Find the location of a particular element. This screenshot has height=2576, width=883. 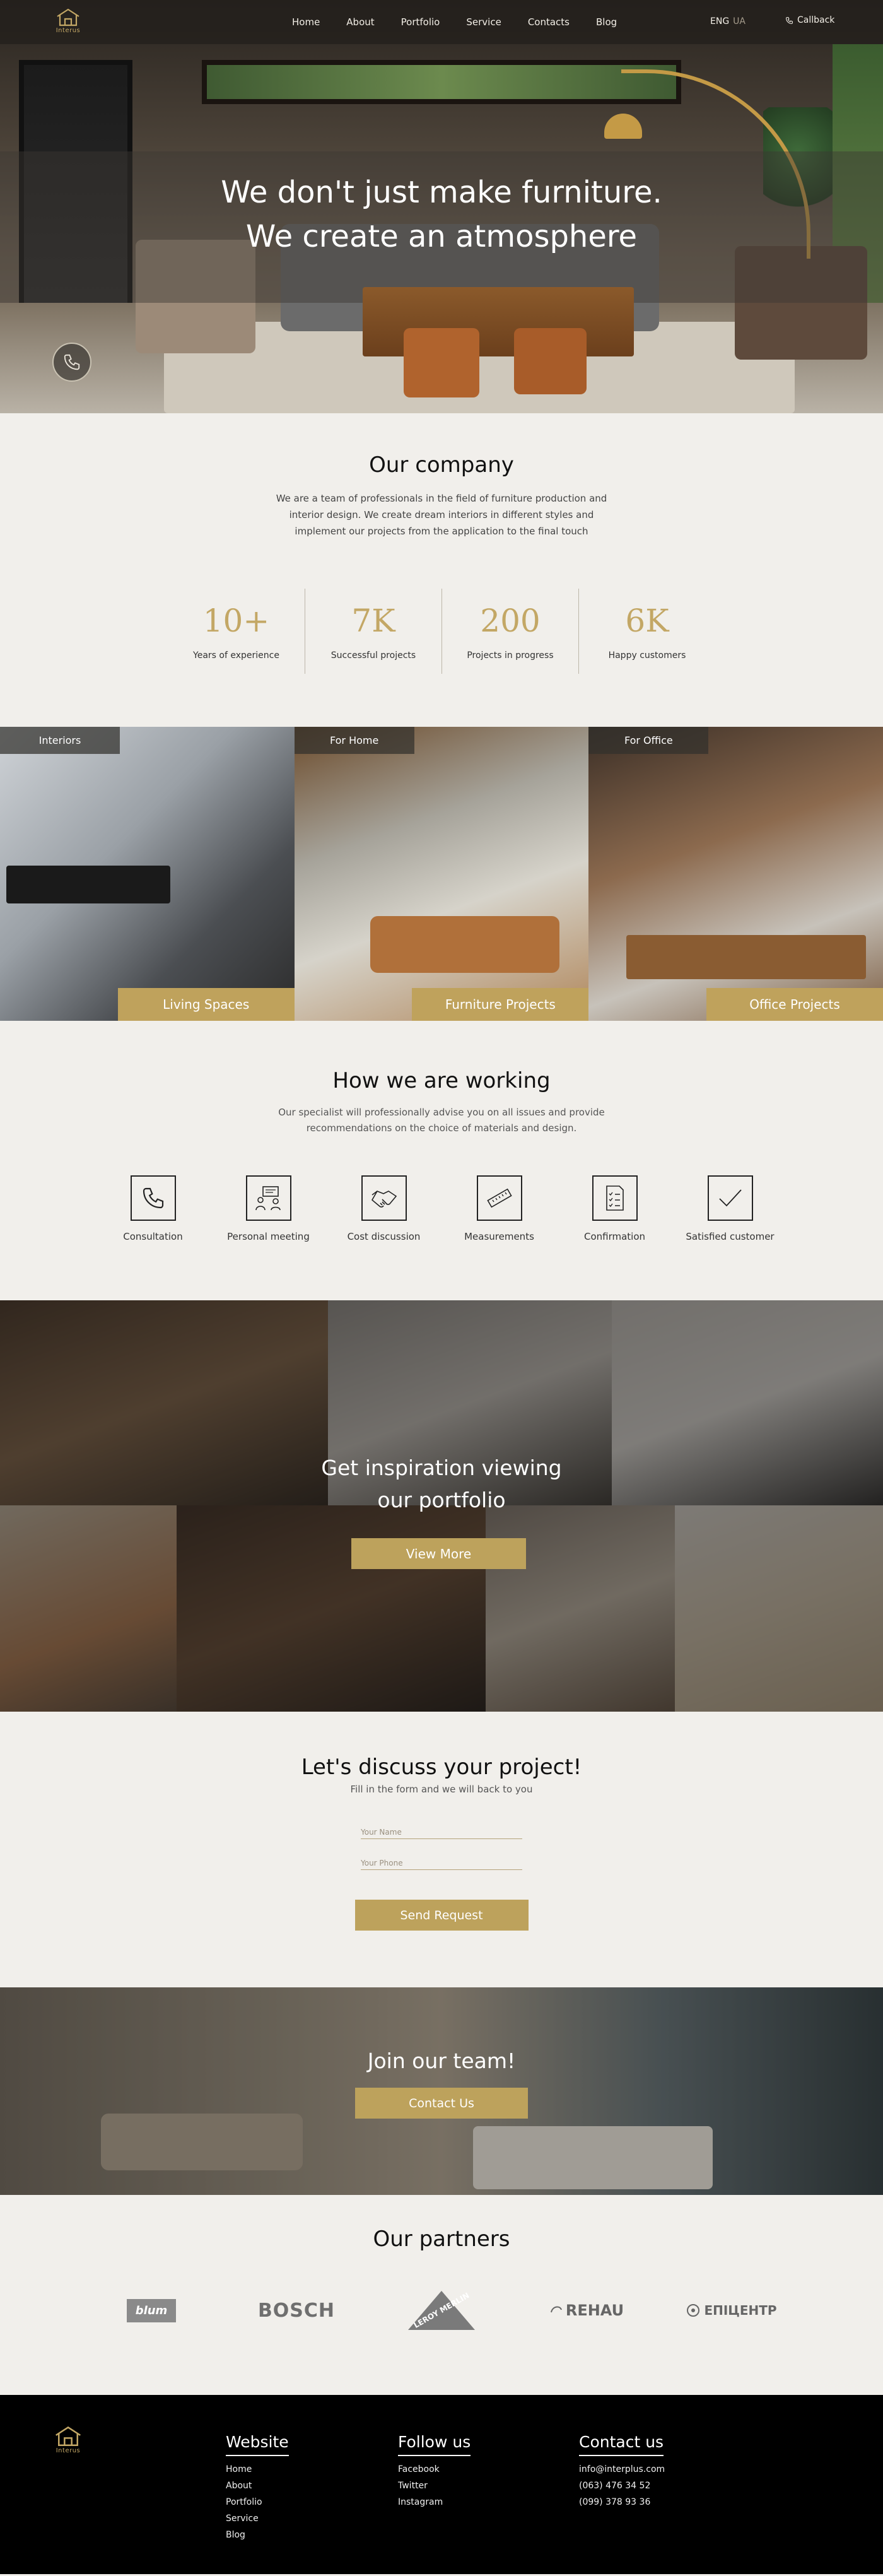

stat-value: 7K is located at coordinates (373, 620).